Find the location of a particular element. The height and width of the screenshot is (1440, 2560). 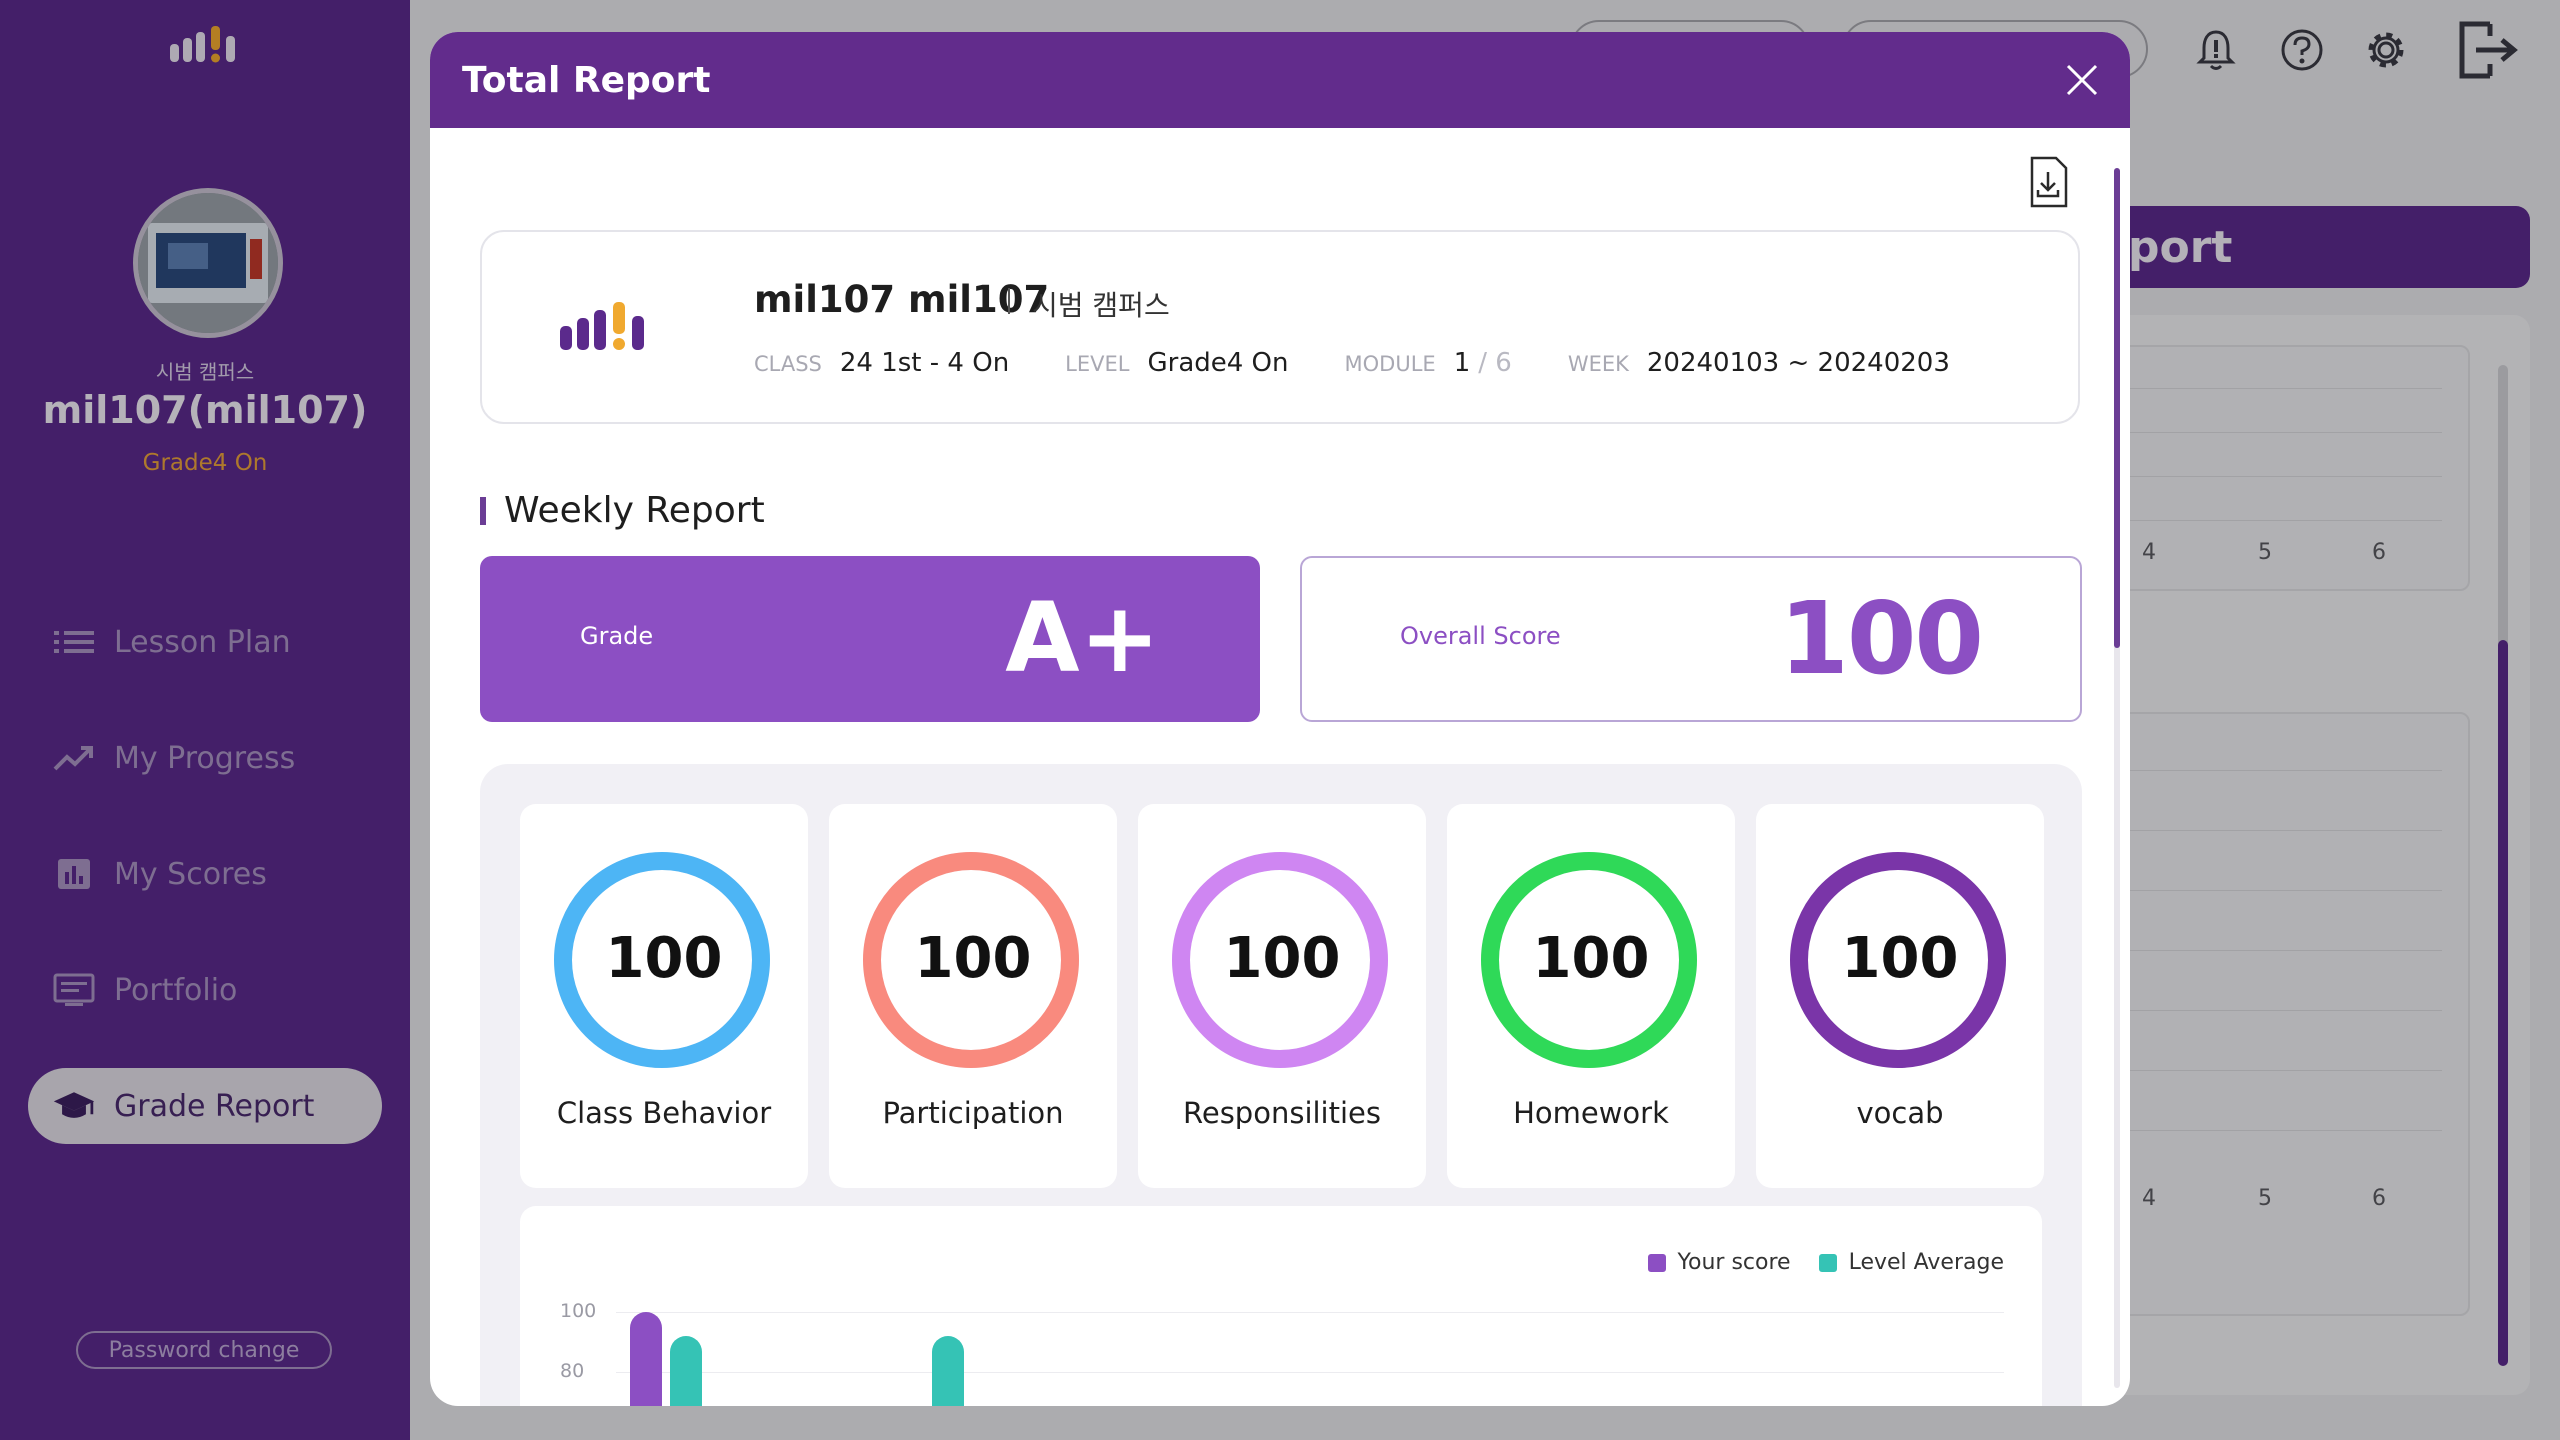

chart-legend: Your score Level Average is located at coordinates (1812, 1262).